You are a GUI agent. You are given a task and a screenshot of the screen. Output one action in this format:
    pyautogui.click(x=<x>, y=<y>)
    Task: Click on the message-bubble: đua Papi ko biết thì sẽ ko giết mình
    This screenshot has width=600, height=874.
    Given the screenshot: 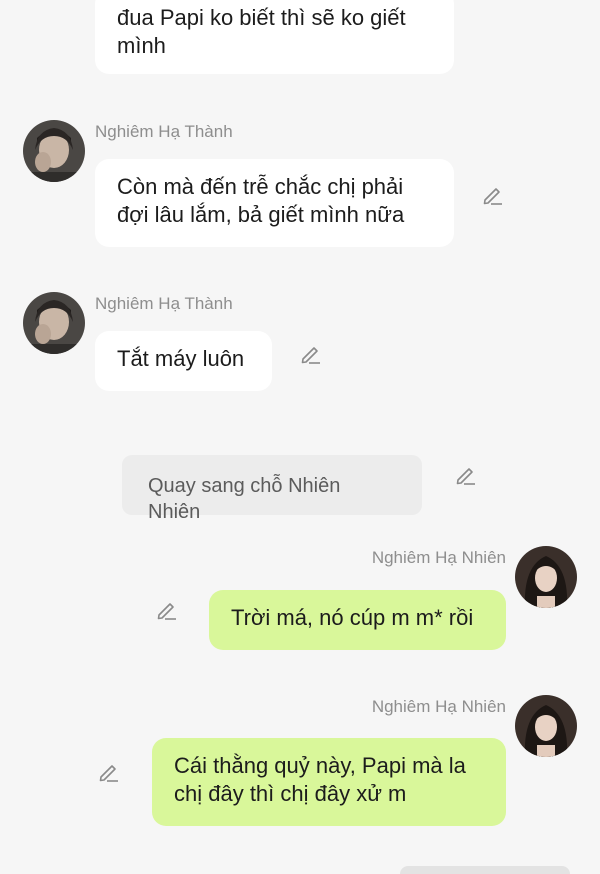 What is the action you would take?
    pyautogui.click(x=274, y=37)
    